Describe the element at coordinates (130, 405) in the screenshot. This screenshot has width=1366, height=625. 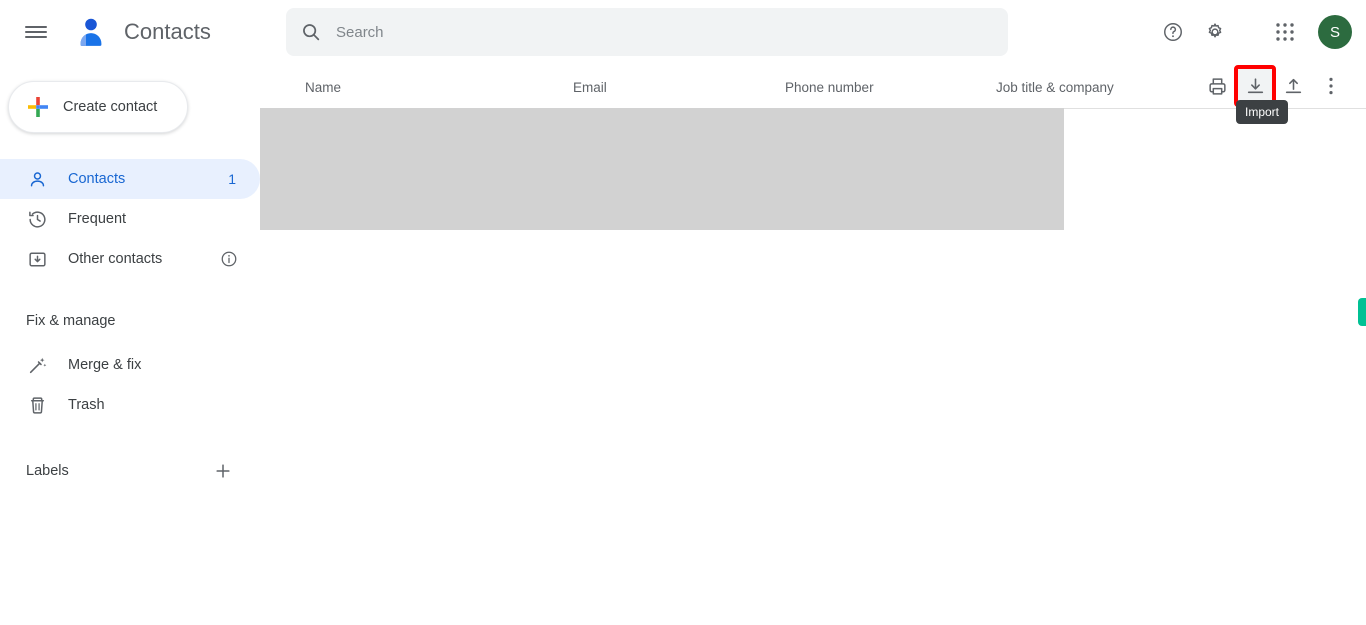
I see `sidebar-item-trash: Trash` at that location.